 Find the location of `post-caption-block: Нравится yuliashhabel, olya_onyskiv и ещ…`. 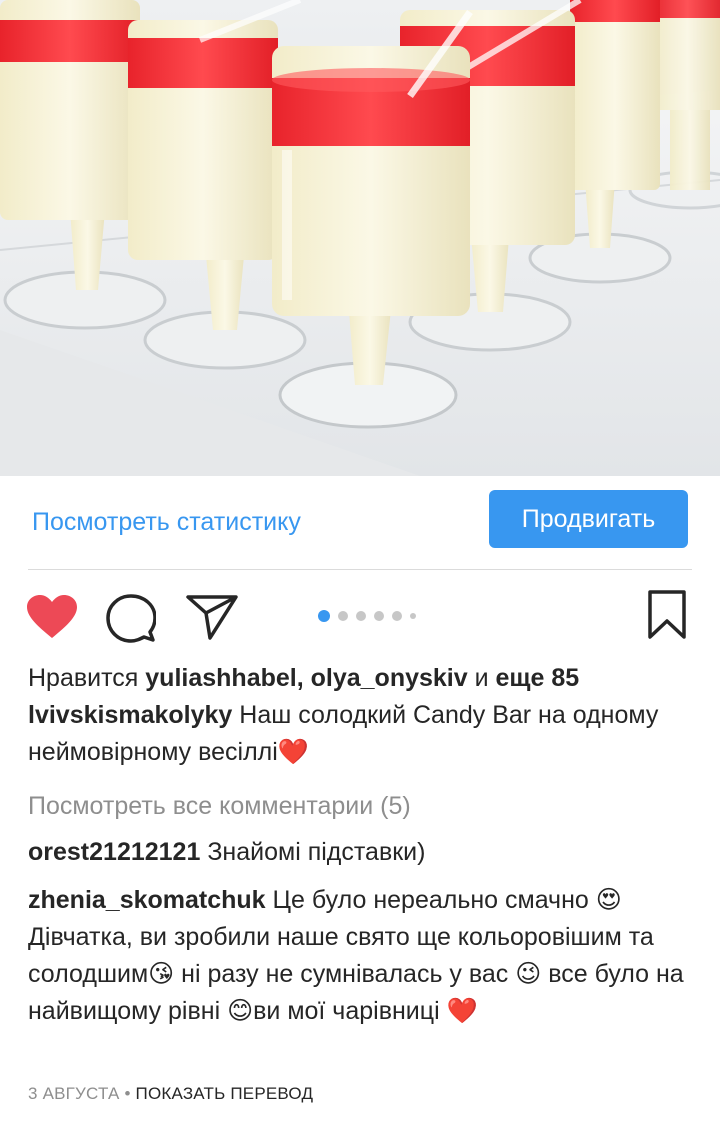

post-caption-block: Нравится yuliashhabel, olya_onyskiv и ещ… is located at coordinates (362, 715).